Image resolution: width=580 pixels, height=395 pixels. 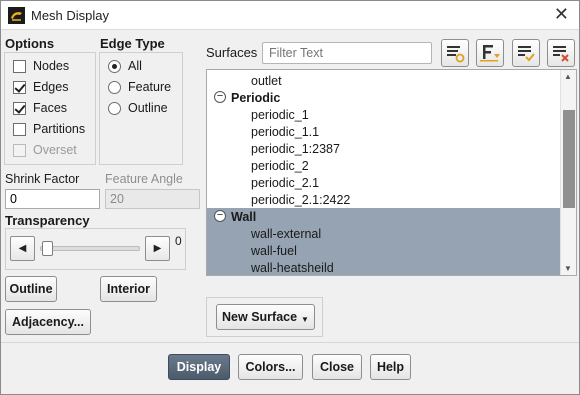 I want to click on edge-type-group: All Feature Outline, so click(x=141, y=108).